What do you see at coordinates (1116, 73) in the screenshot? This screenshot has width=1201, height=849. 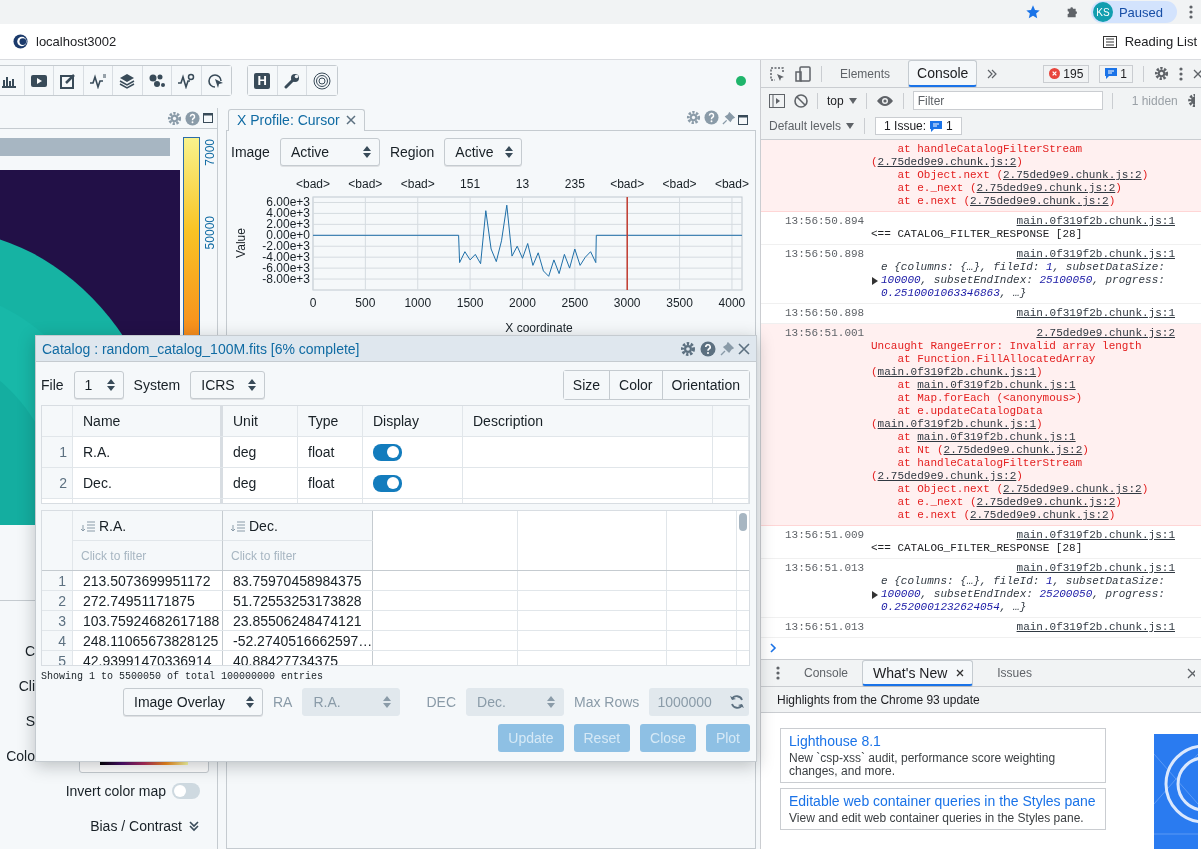 I see `issue-count: 1` at bounding box center [1116, 73].